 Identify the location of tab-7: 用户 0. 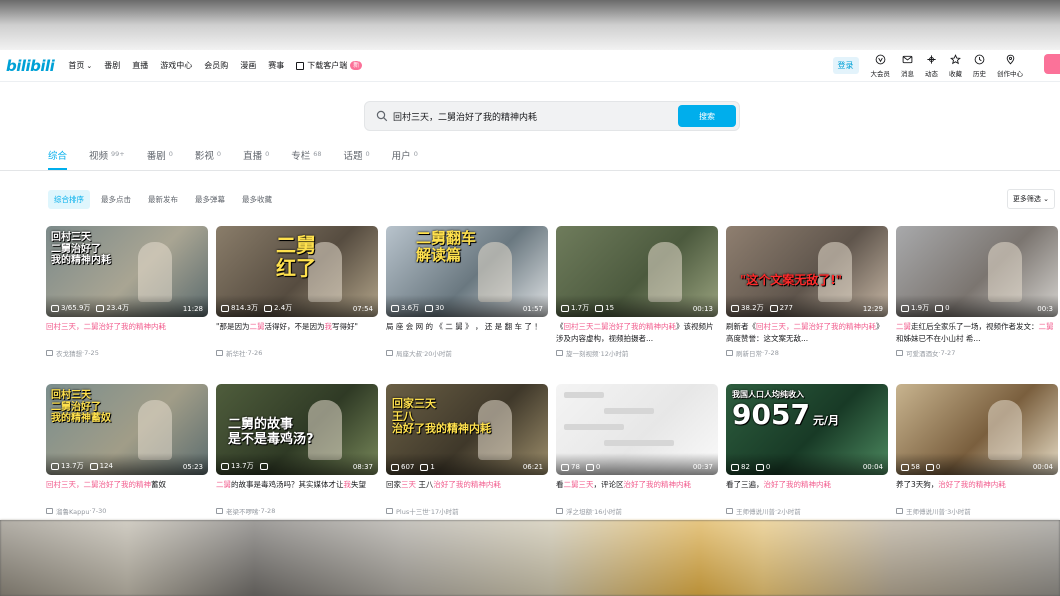
(405, 159).